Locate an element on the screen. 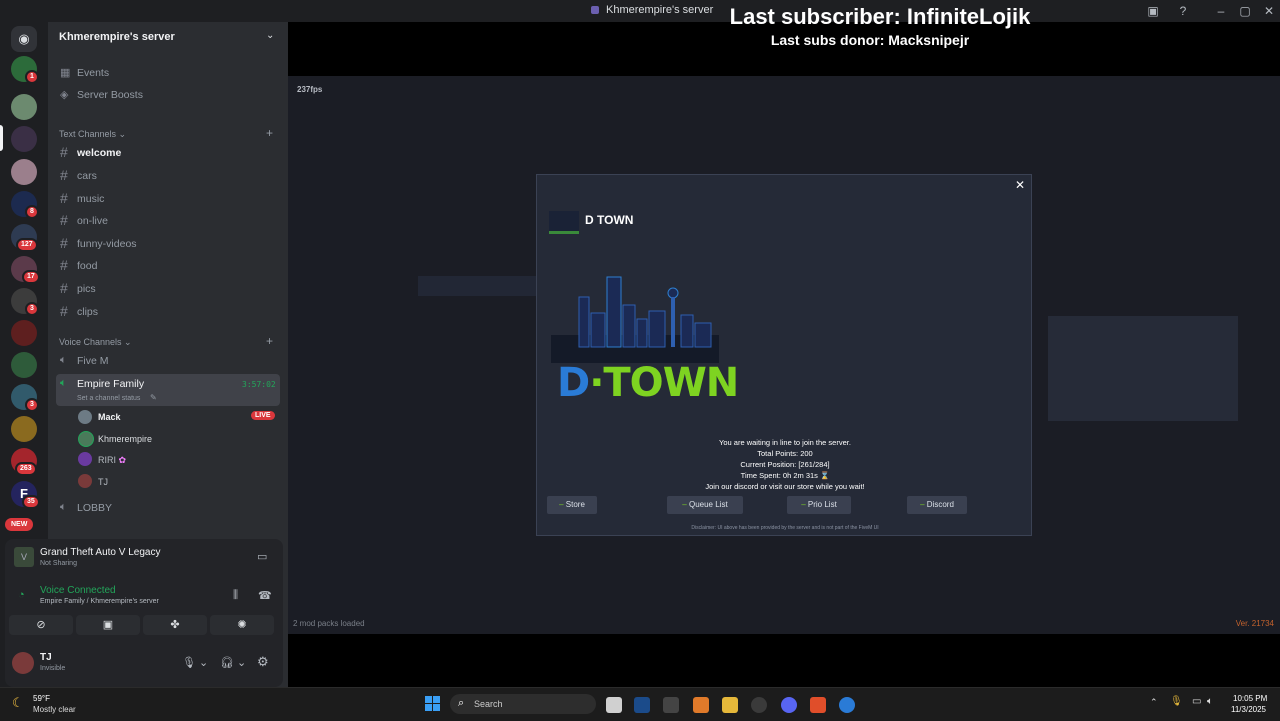 This screenshot has height=721, width=1280. network-icon: ▭ is located at coordinates (1196, 701).